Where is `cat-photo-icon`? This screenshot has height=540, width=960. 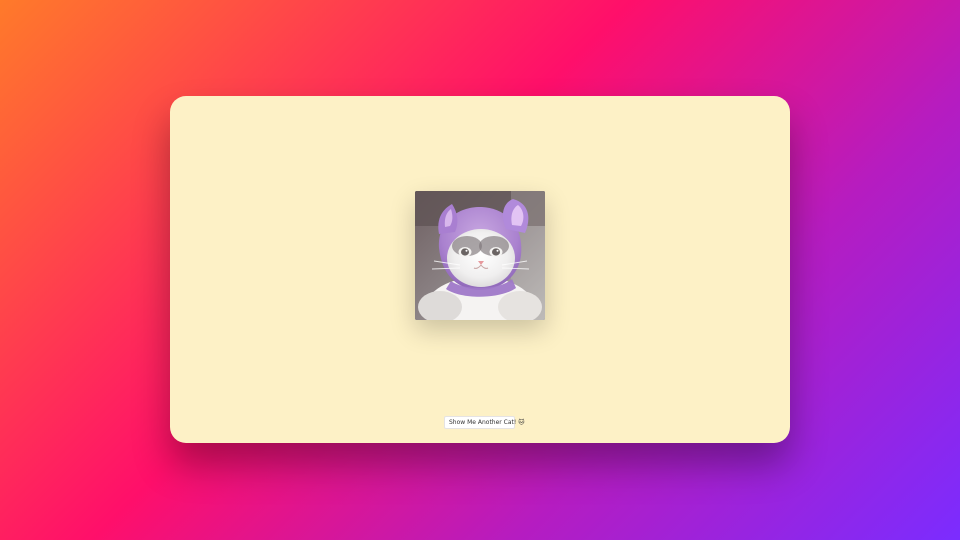
cat-photo-icon is located at coordinates (480, 255).